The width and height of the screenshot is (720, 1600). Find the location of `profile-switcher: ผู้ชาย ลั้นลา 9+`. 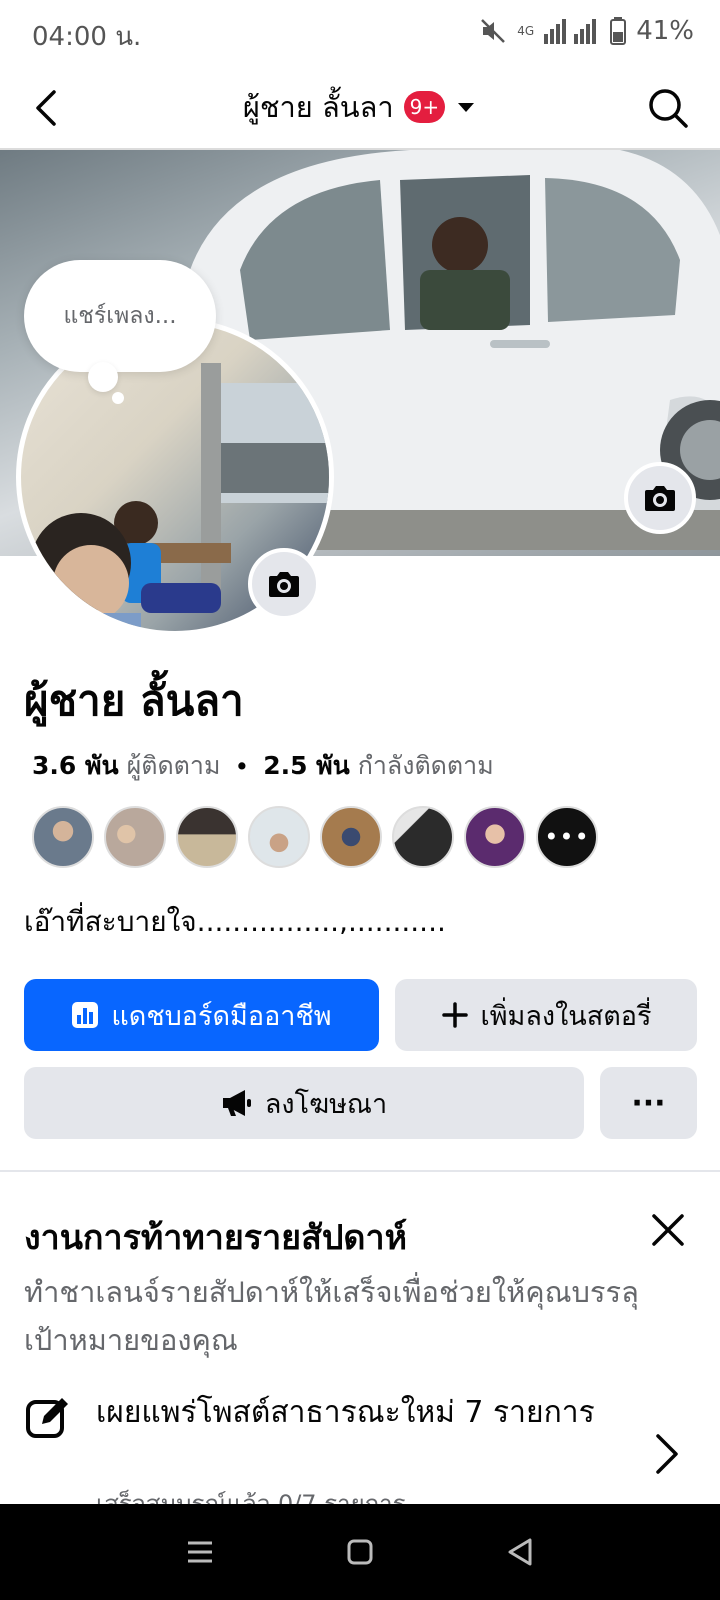

profile-switcher: ผู้ชาย ลั้นลา 9+ is located at coordinates (360, 107).